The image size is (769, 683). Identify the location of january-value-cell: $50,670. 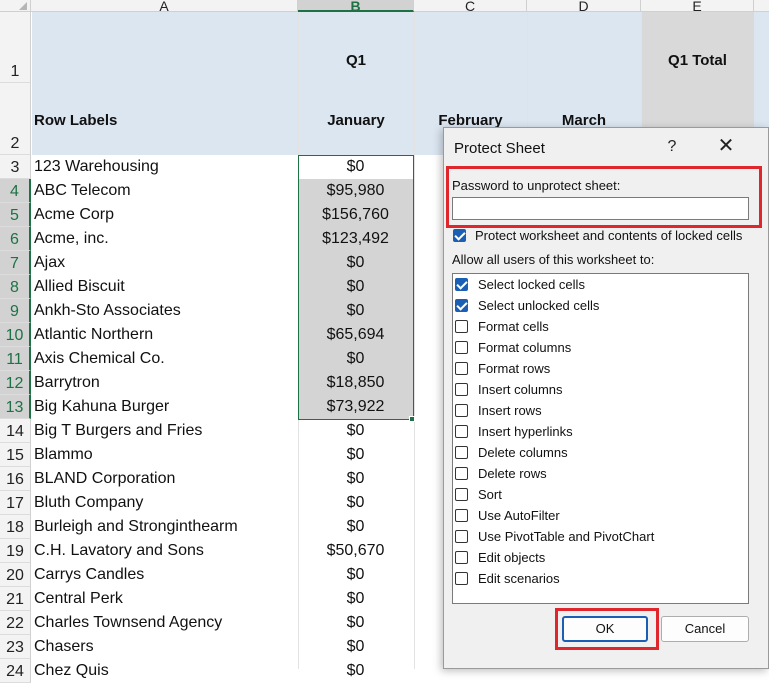
(355, 551).